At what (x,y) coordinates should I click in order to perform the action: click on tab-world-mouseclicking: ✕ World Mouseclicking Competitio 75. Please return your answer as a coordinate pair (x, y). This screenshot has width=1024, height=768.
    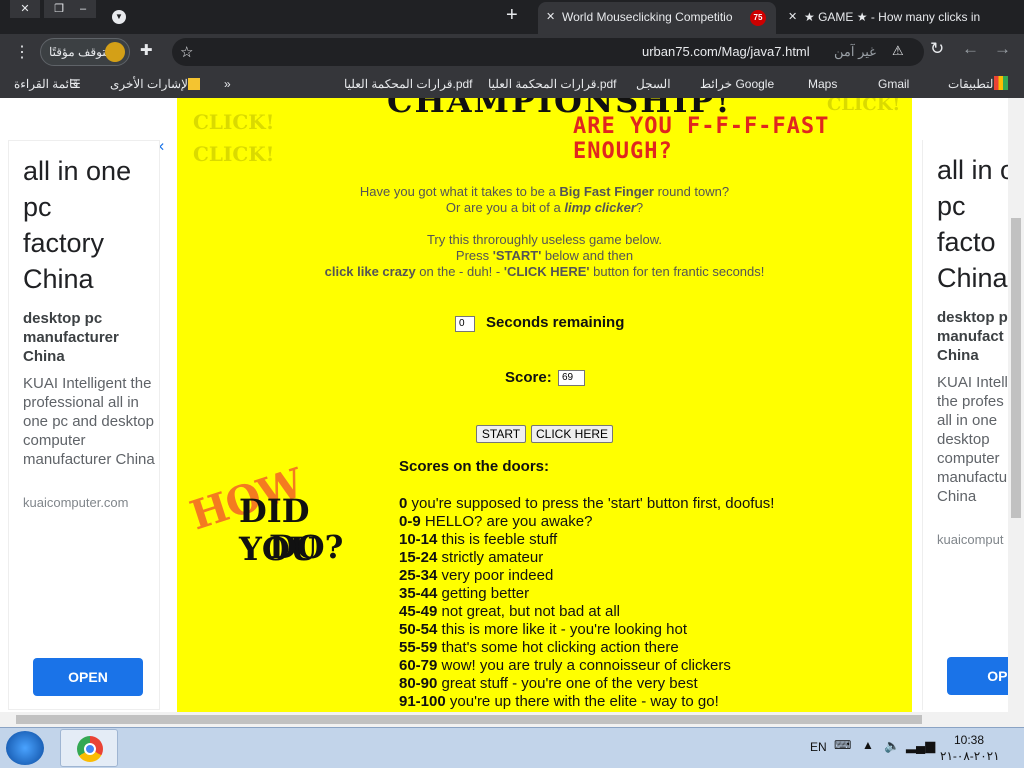
    Looking at the image, I should click on (657, 18).